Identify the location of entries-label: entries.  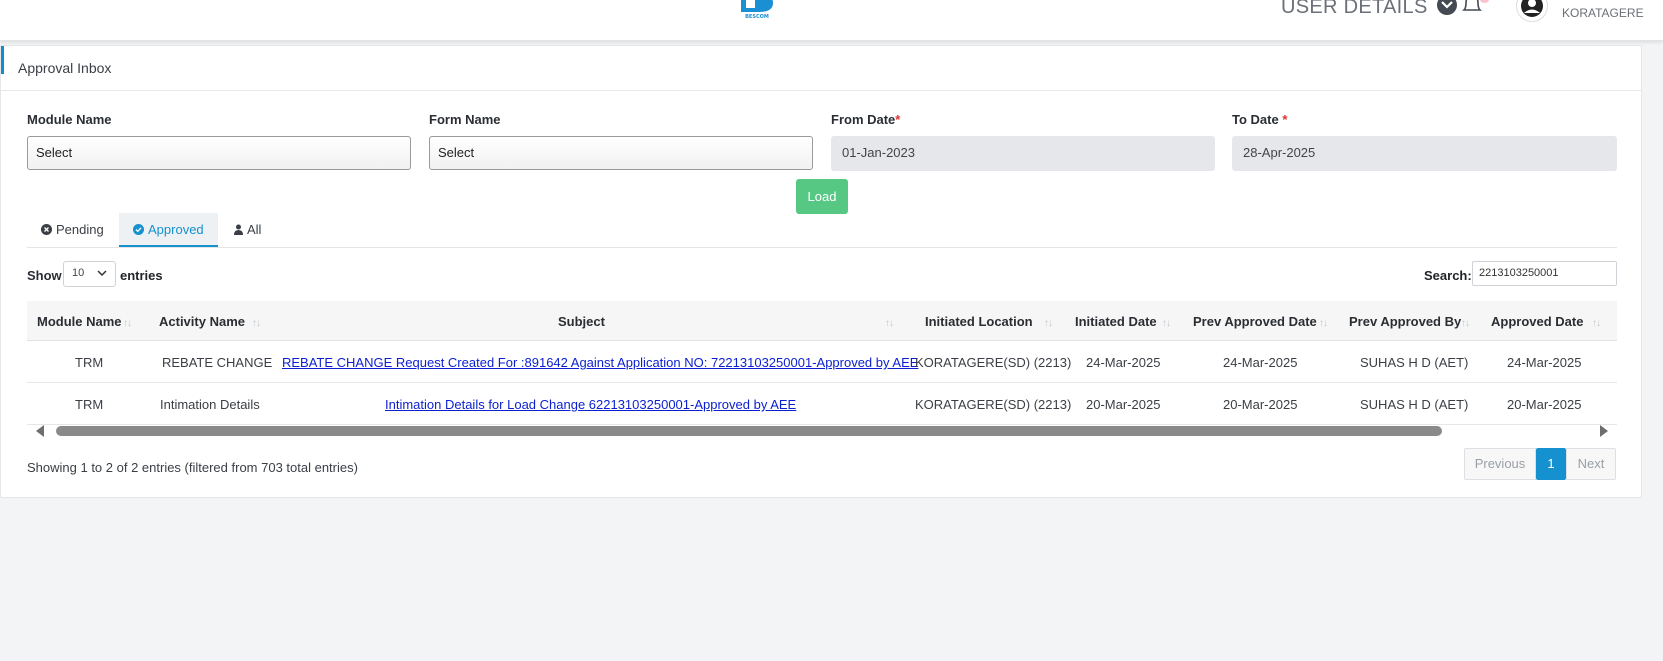
(141, 275).